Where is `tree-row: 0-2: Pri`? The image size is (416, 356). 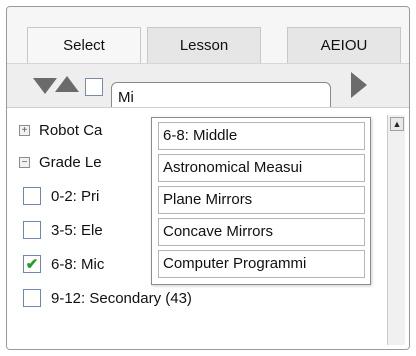
tree-row: 0-2: Pri is located at coordinates (61, 196).